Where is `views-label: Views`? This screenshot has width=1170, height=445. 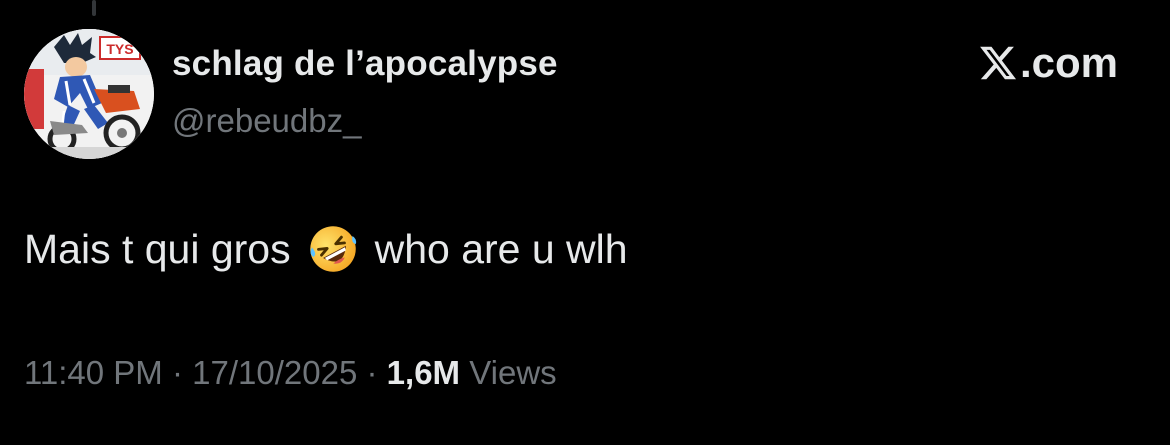 views-label: Views is located at coordinates (512, 372).